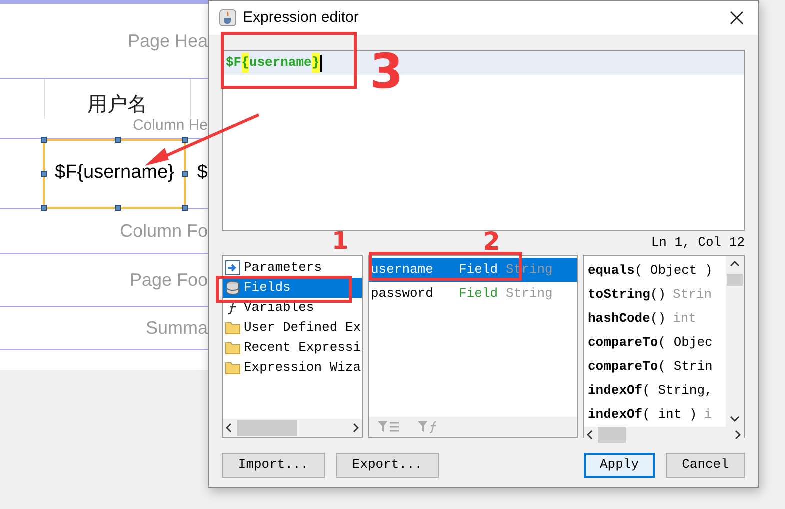 This screenshot has width=785, height=509. I want to click on window-title: Expression editor, so click(301, 18).